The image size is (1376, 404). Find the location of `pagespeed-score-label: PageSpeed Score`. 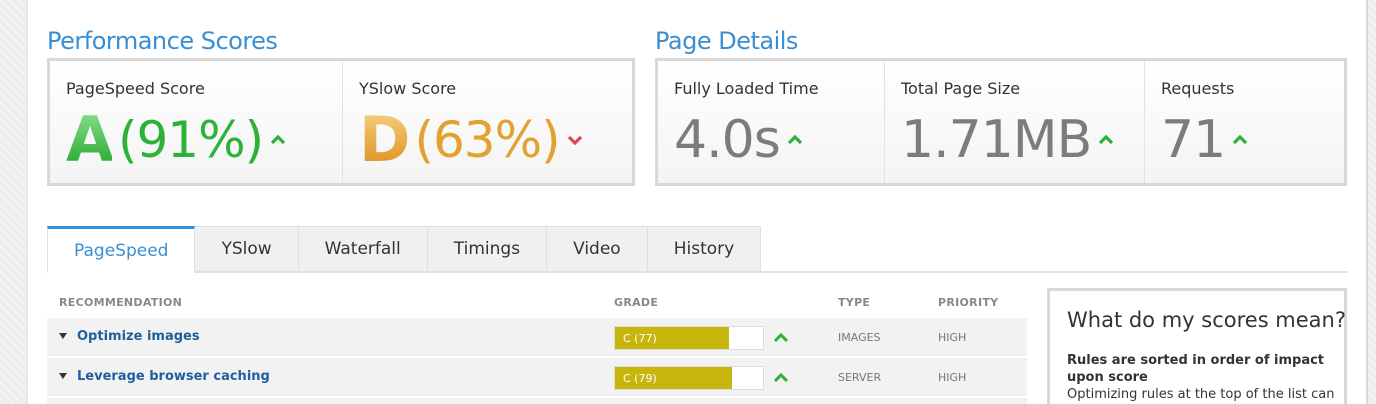

pagespeed-score-label: PageSpeed Score is located at coordinates (135, 88).